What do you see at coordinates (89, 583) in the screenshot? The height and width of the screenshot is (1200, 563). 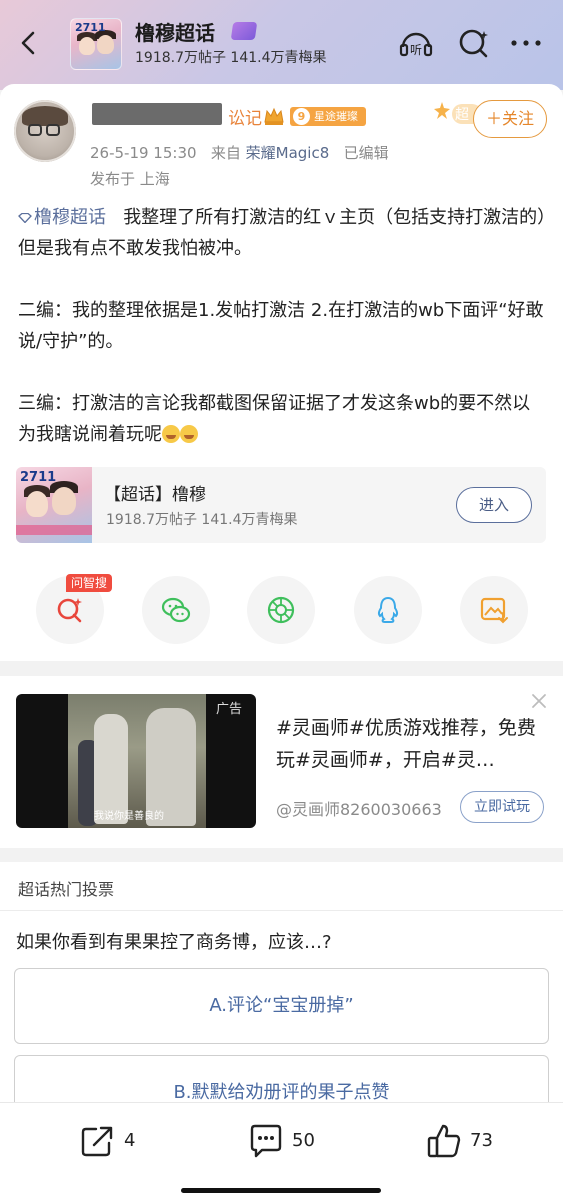 I see `ask-tag: 问智搜` at bounding box center [89, 583].